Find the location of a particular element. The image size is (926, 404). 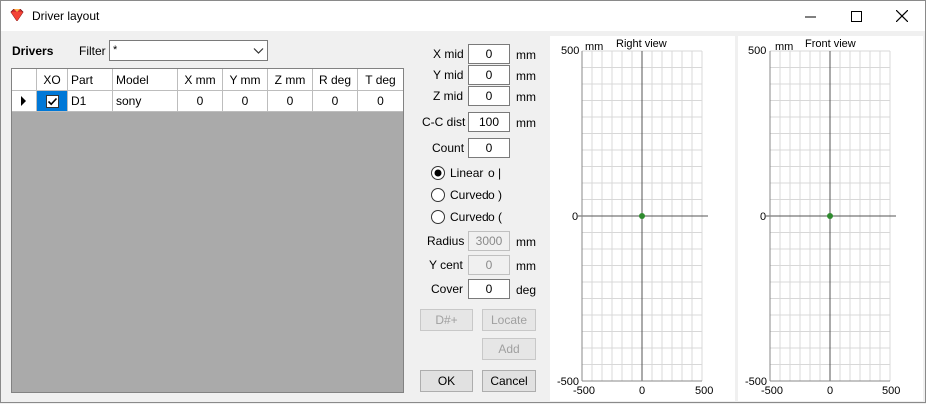

cell-r: 0 is located at coordinates (335, 101).